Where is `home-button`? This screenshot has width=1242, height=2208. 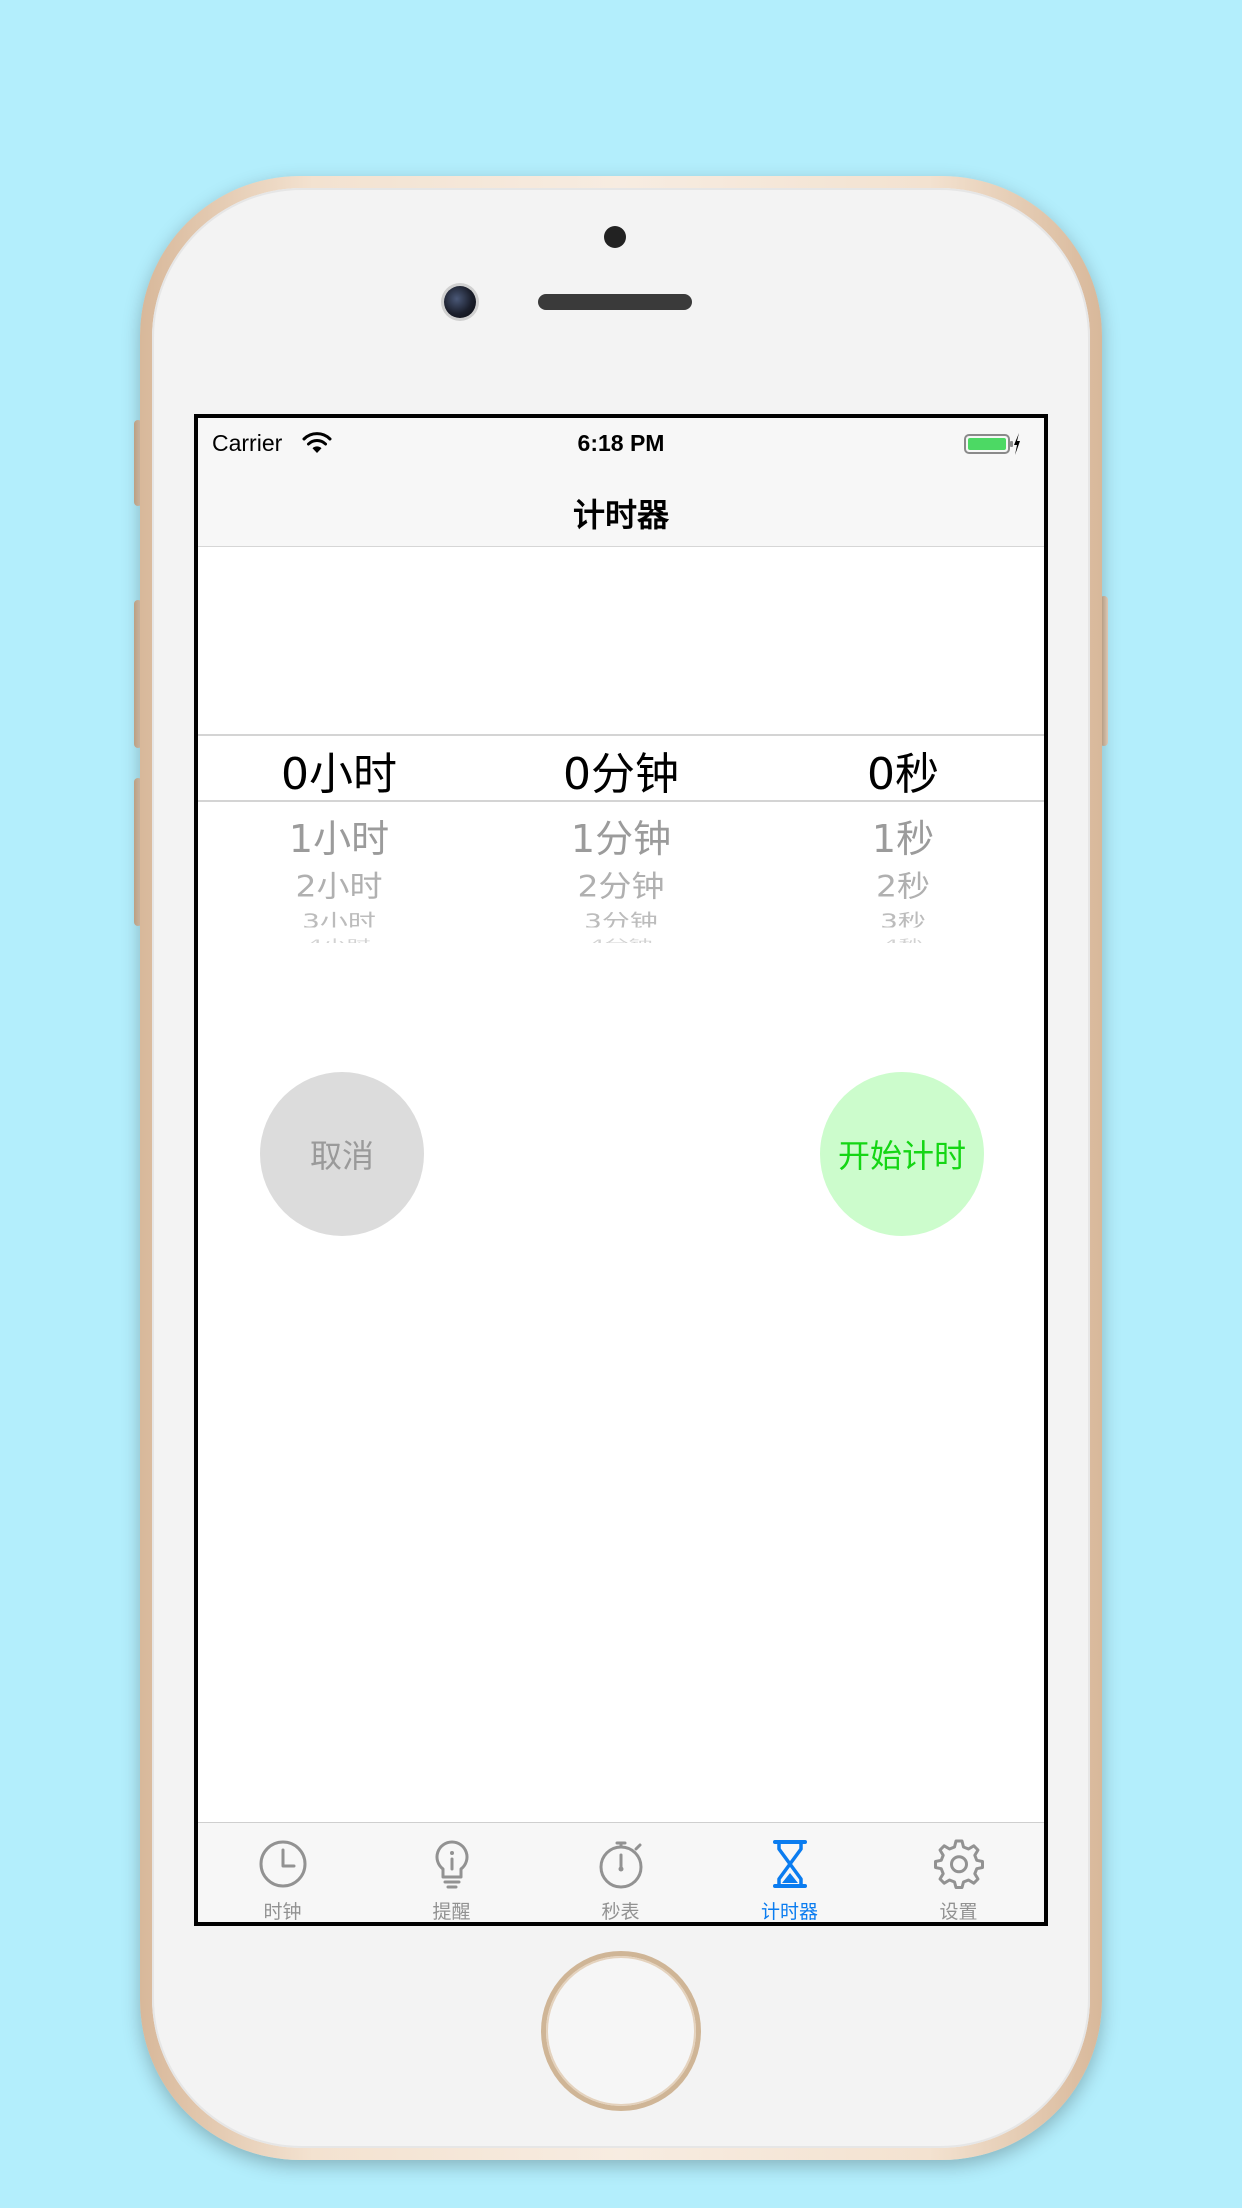 home-button is located at coordinates (621, 2031).